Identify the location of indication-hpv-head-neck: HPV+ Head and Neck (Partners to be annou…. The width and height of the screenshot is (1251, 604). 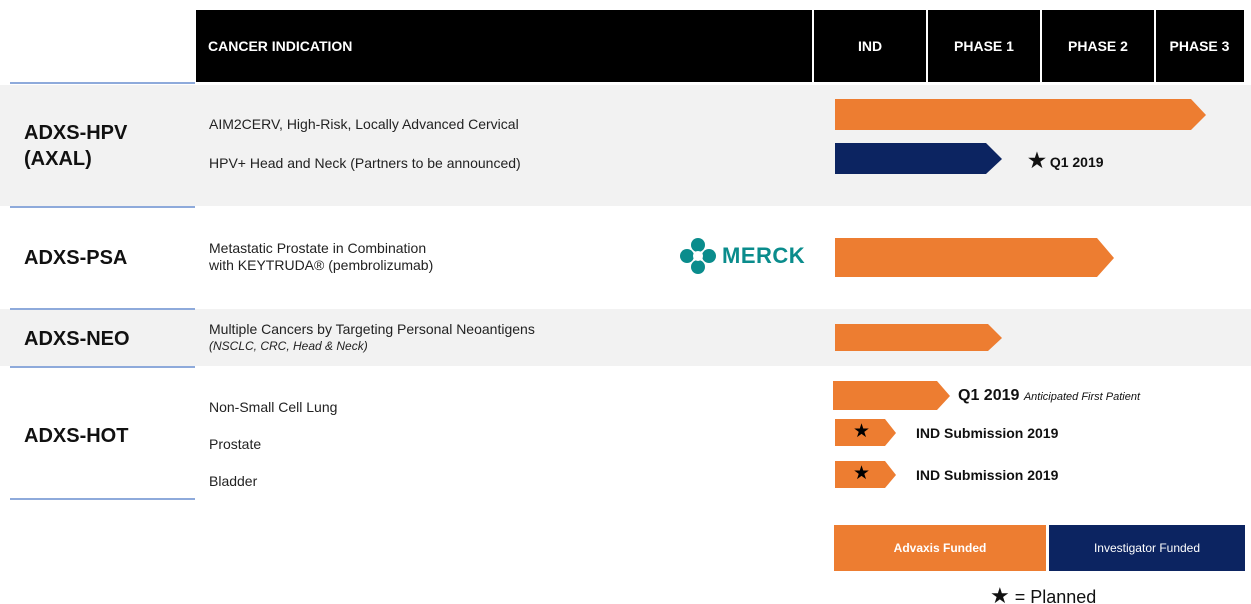
(365, 163).